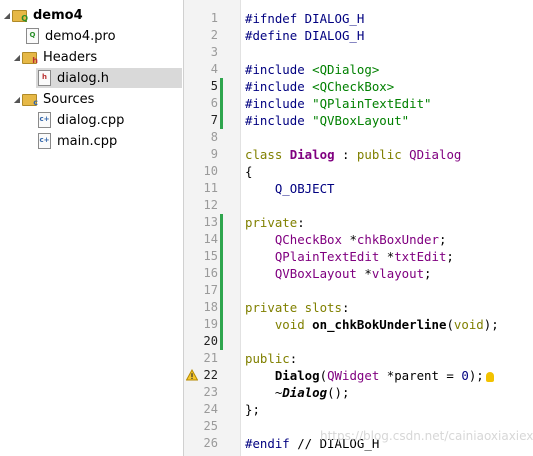  Describe the element at coordinates (32, 36) in the screenshot. I see `pro-file-icon: Q` at that location.